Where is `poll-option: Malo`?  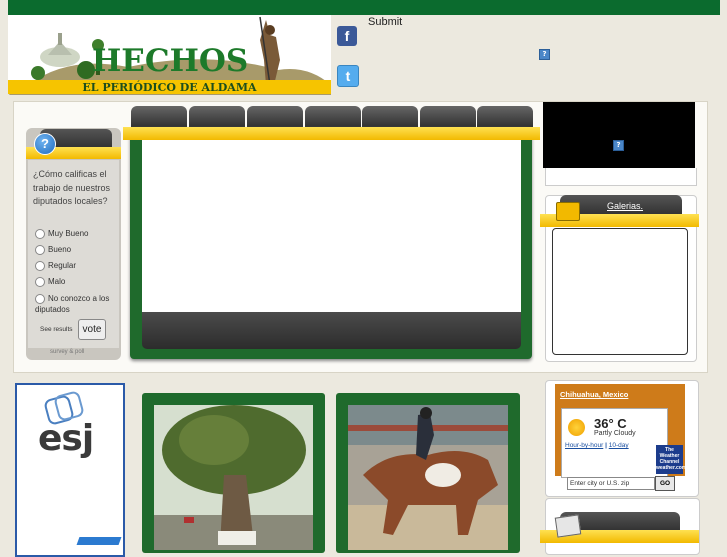
poll-option: Malo is located at coordinates (50, 282).